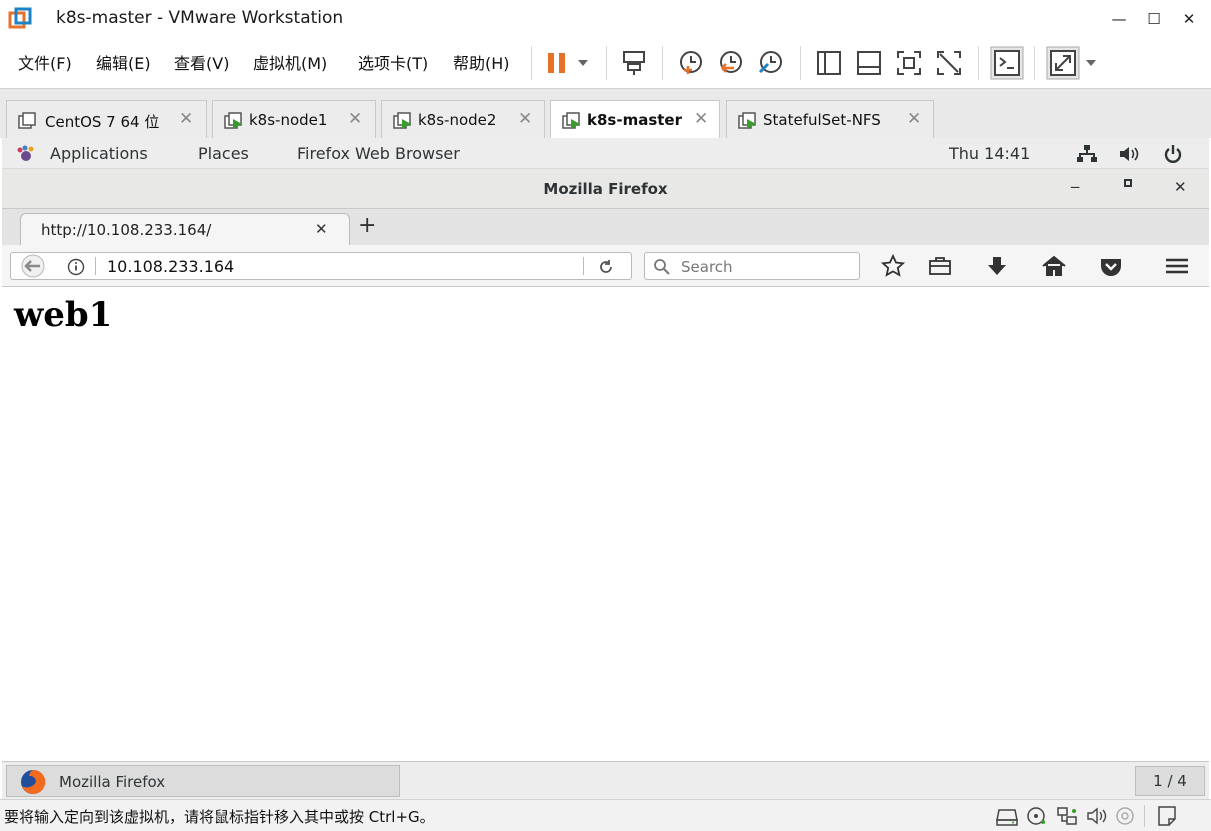  Describe the element at coordinates (1037, 816) in the screenshot. I see `cd-dvd-icon` at that location.